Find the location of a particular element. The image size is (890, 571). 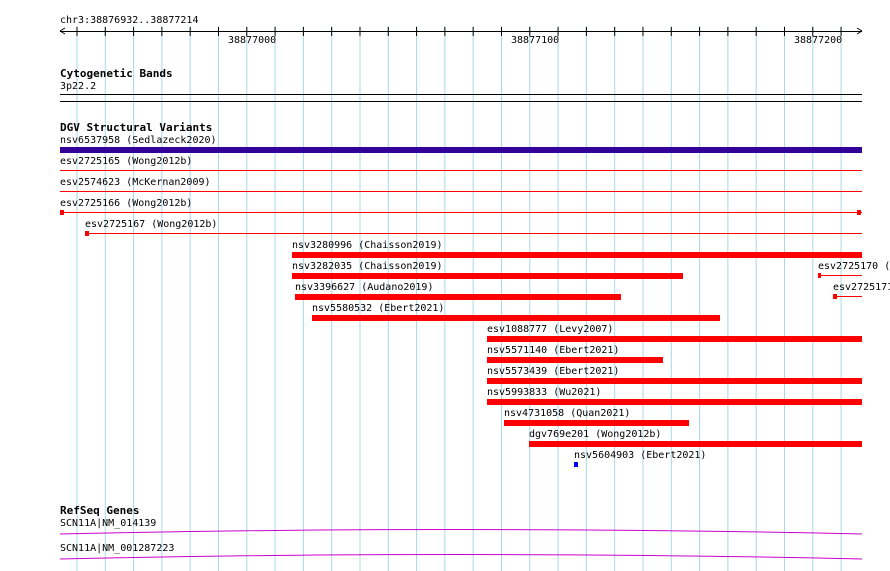

cytoband-outline-bottom is located at coordinates (461, 101).